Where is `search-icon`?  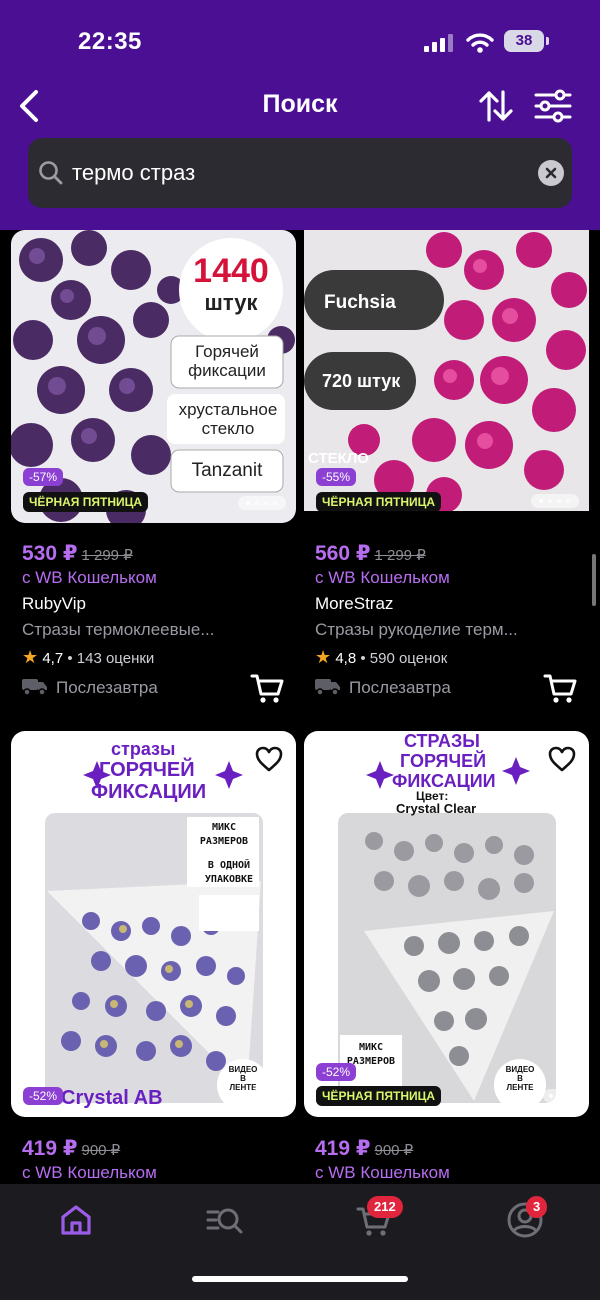 search-icon is located at coordinates (51, 173).